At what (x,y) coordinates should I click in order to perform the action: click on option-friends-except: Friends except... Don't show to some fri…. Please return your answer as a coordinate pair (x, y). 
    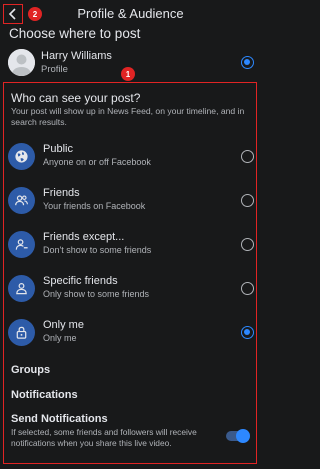
    Looking at the image, I should click on (130, 245).